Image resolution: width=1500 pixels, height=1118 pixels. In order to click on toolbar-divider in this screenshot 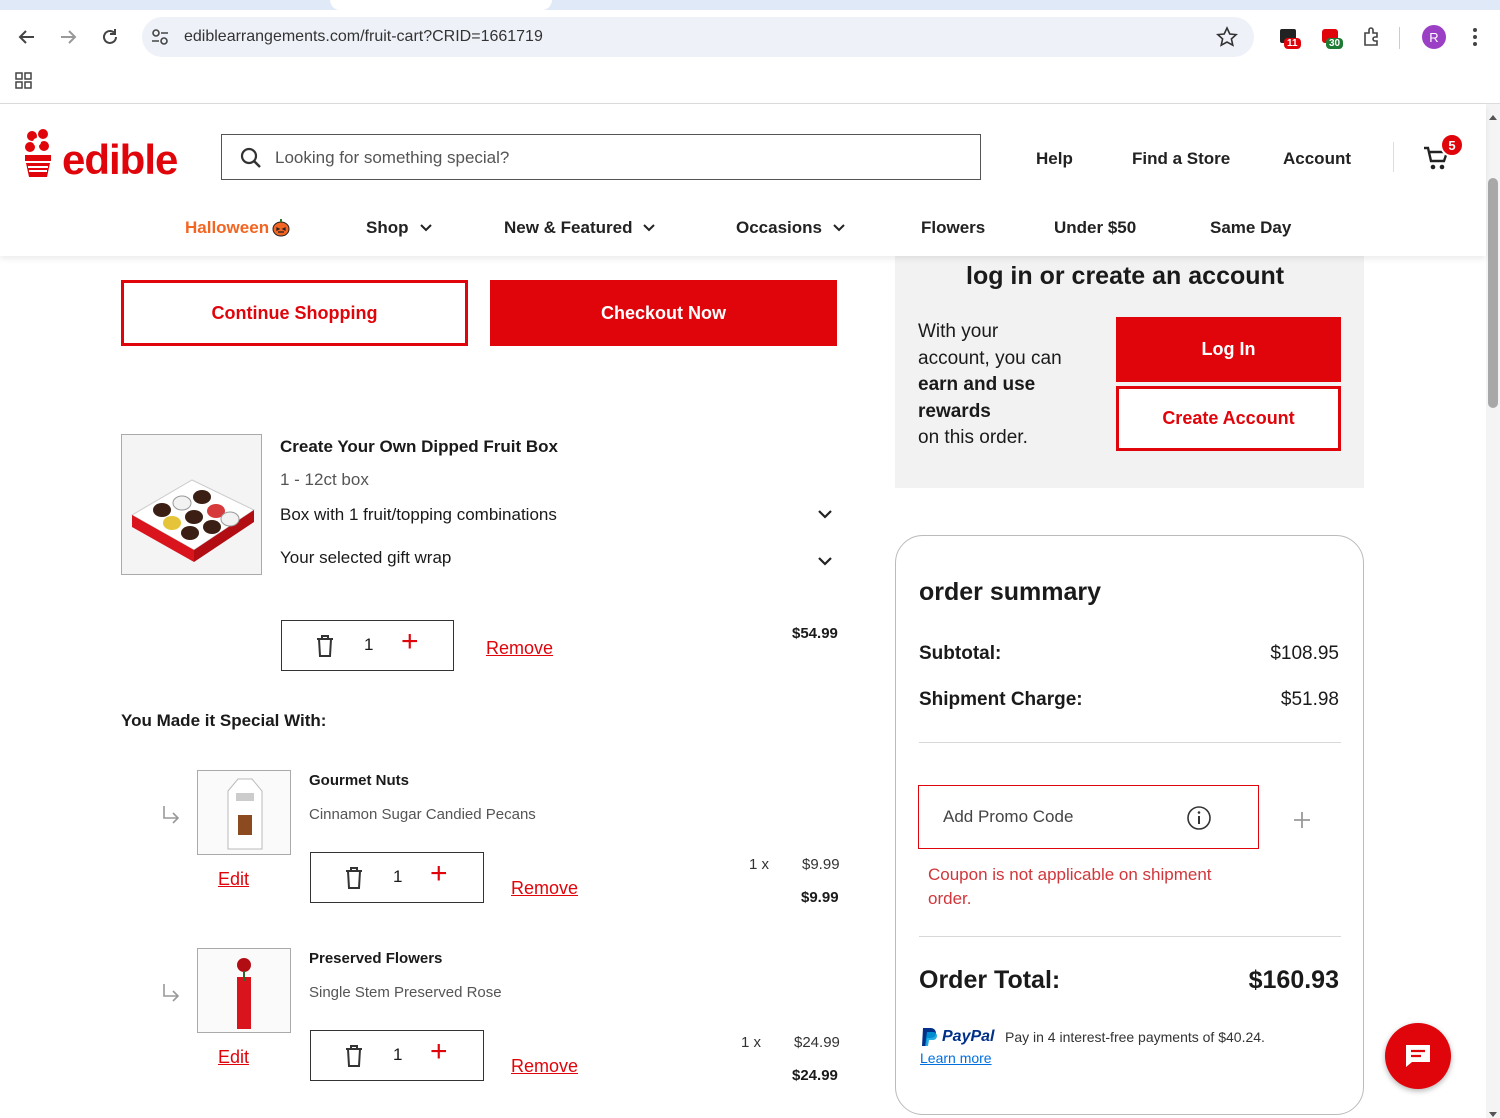, I will do `click(1399, 38)`.